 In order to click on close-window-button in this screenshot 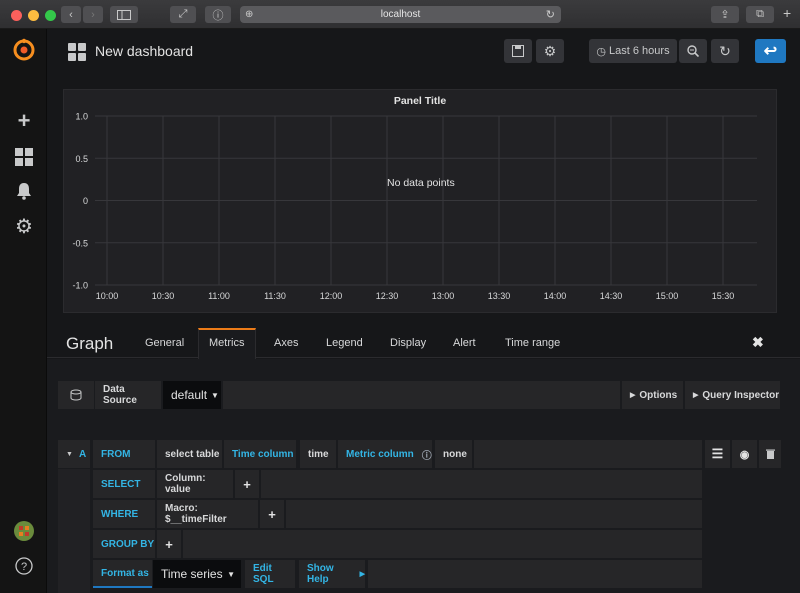, I will do `click(16, 15)`.